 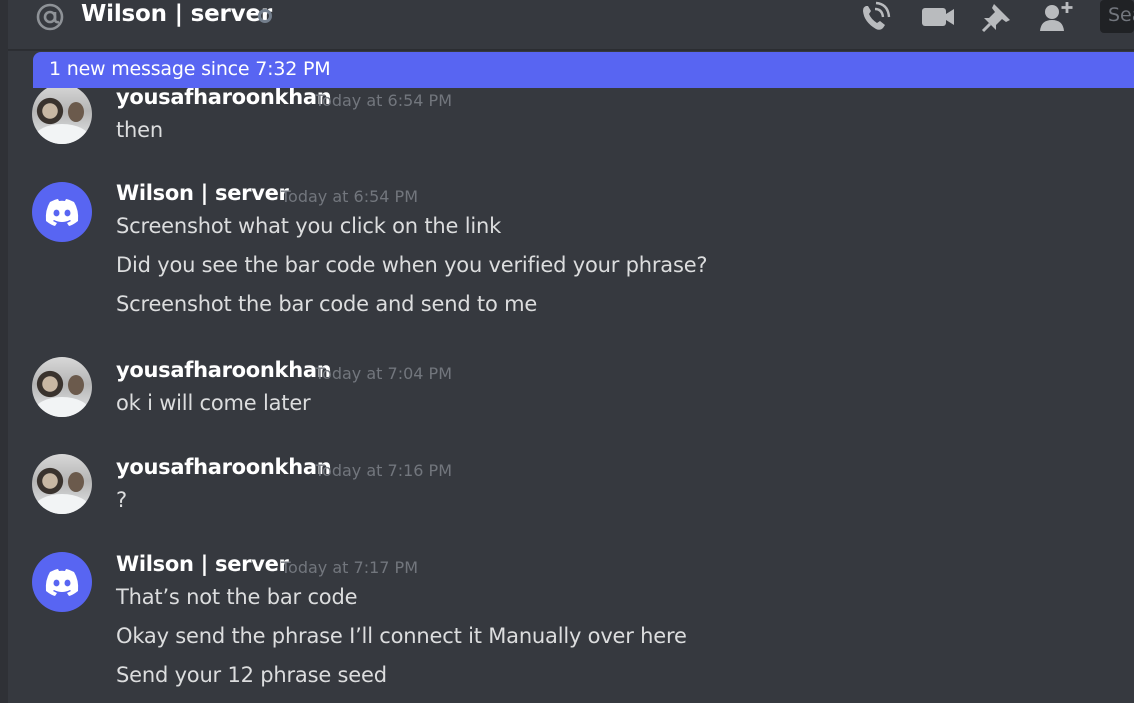 I want to click on message-timestamp: Today at 7:04 PM, so click(x=383, y=373).